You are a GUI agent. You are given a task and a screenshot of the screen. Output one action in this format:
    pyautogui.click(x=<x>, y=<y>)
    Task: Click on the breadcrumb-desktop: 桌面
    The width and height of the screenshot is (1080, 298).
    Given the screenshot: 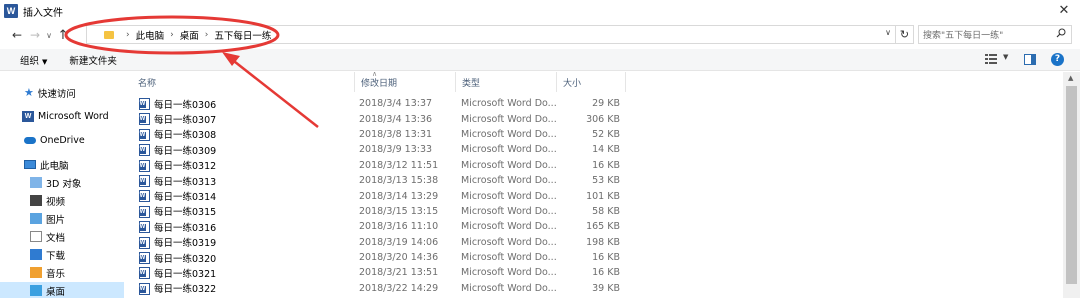 What is the action you would take?
    pyautogui.click(x=189, y=35)
    